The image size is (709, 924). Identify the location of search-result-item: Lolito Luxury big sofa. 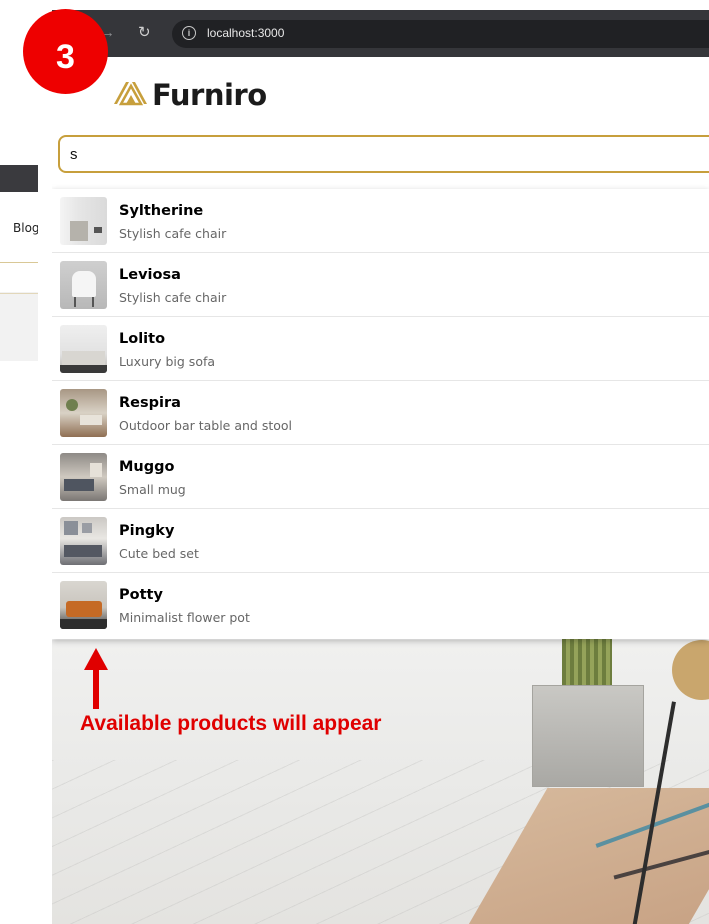
(380, 349).